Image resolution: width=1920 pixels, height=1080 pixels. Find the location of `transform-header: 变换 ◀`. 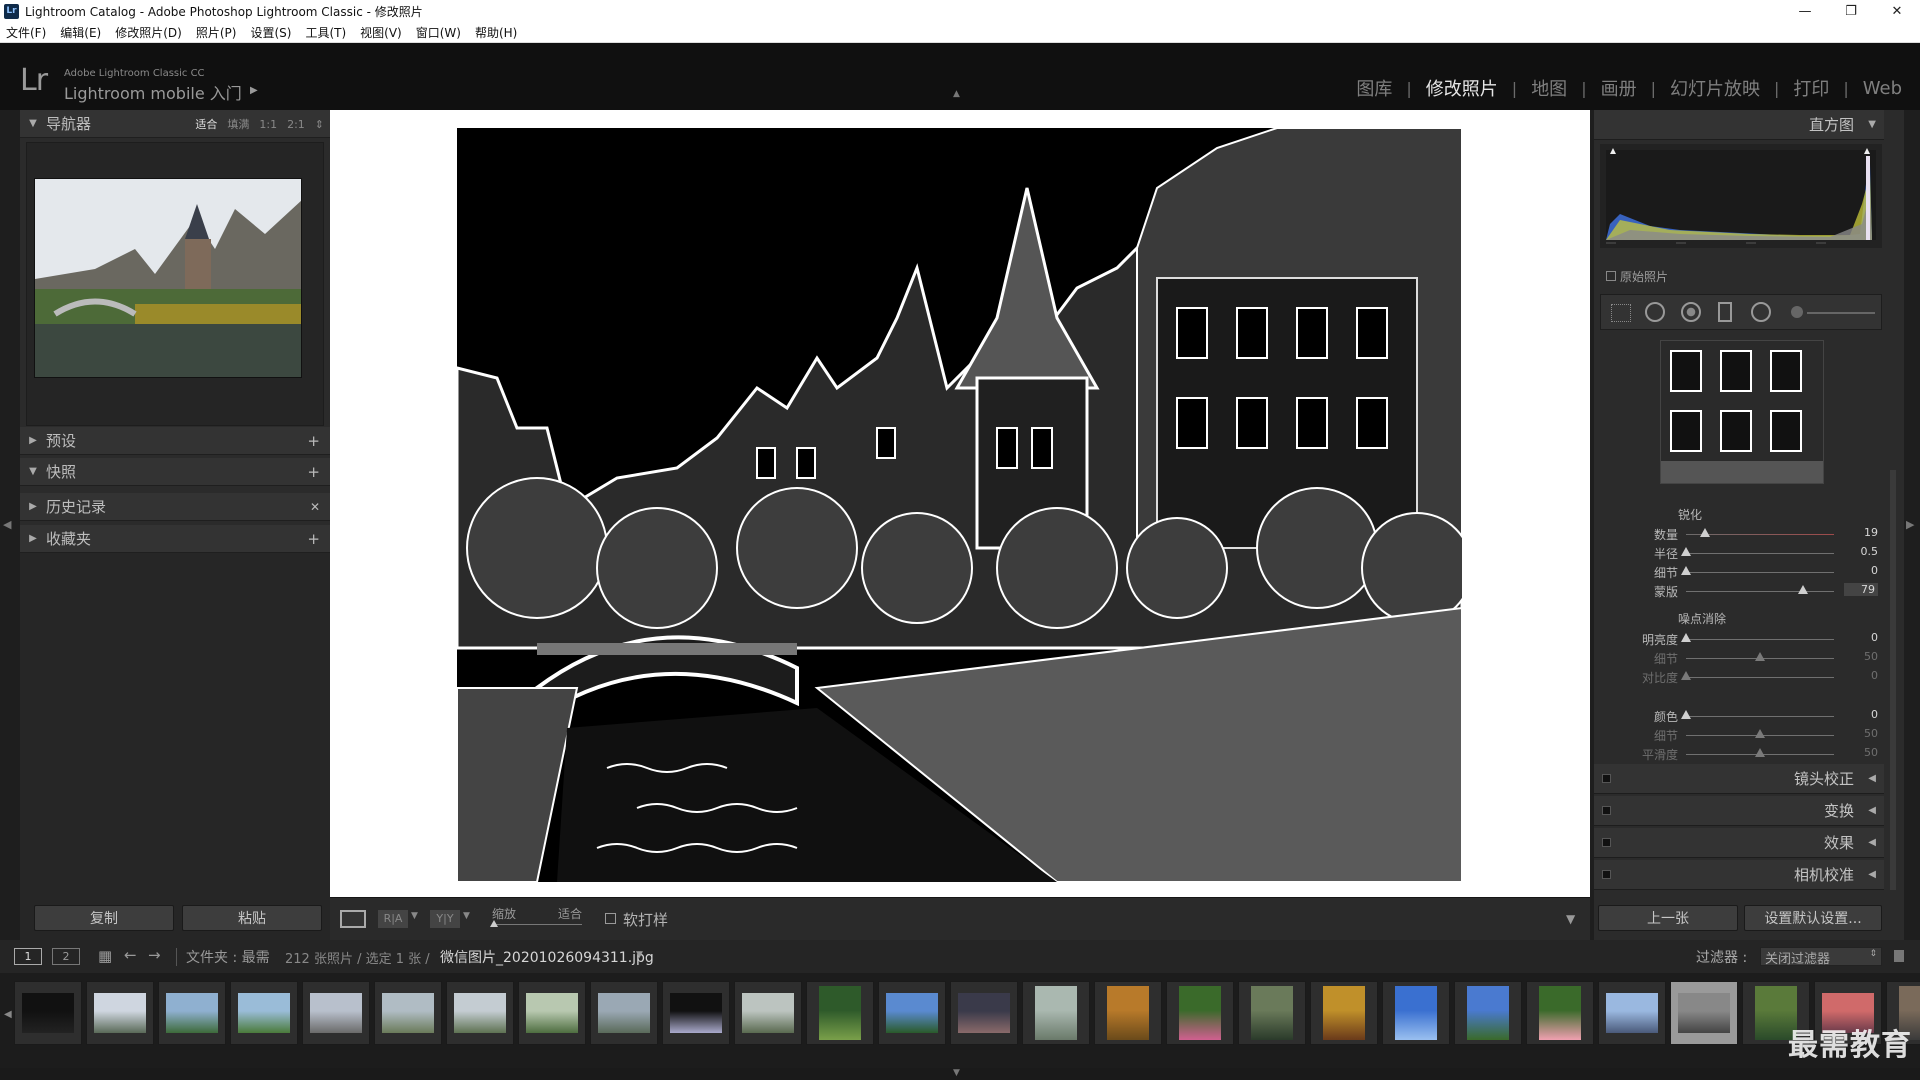

transform-header: 变换 ◀ is located at coordinates (1739, 811).